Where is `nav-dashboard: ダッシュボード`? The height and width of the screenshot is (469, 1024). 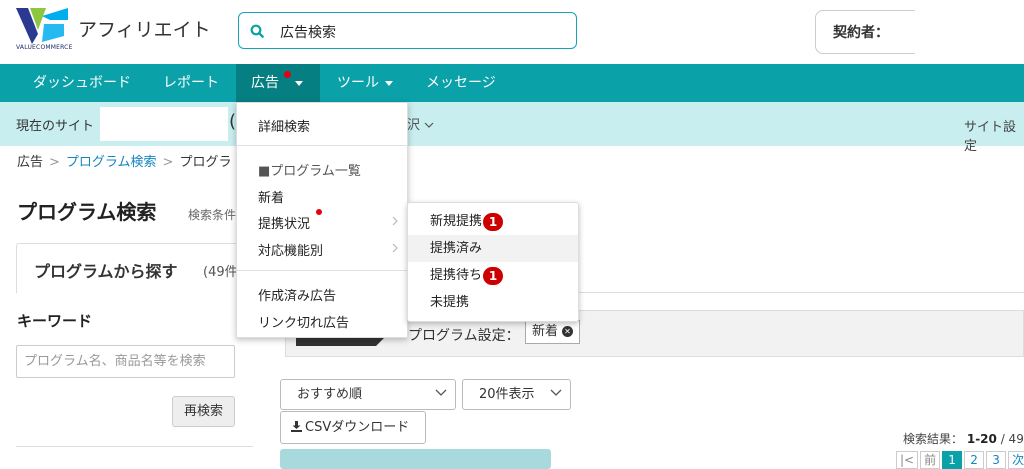 nav-dashboard: ダッシュボード is located at coordinates (82, 83).